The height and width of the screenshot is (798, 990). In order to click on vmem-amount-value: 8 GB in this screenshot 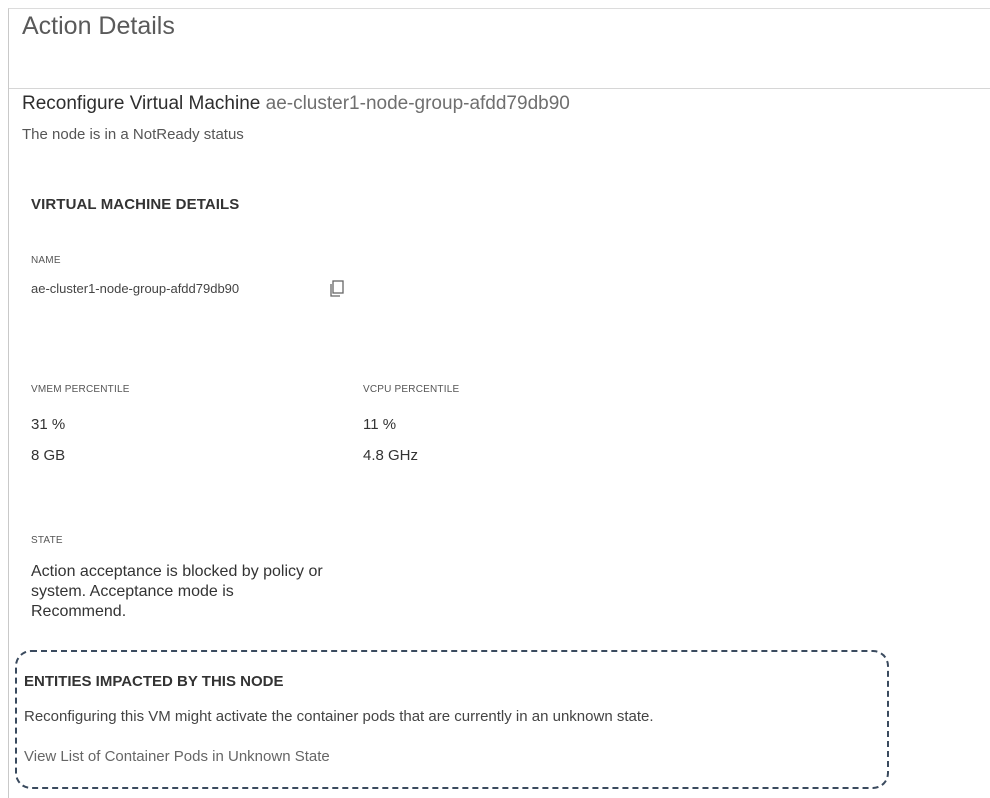, I will do `click(48, 455)`.